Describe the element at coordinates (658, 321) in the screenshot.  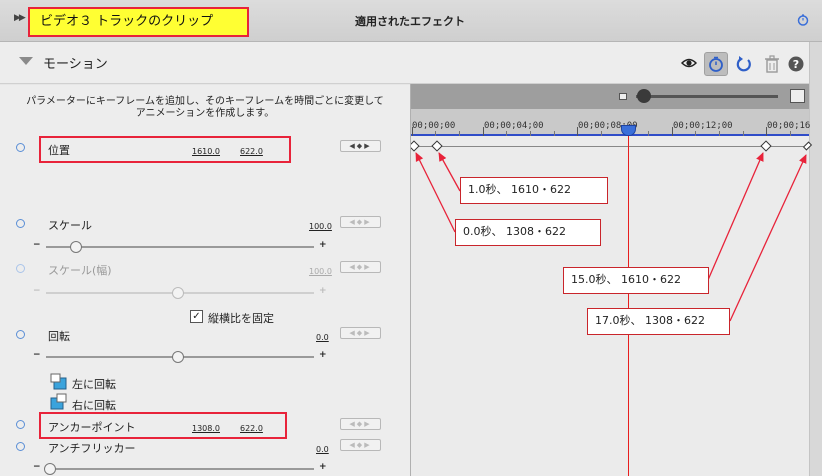
I see `callout-keyframe-17s: 17.0秒、 1308・622` at that location.